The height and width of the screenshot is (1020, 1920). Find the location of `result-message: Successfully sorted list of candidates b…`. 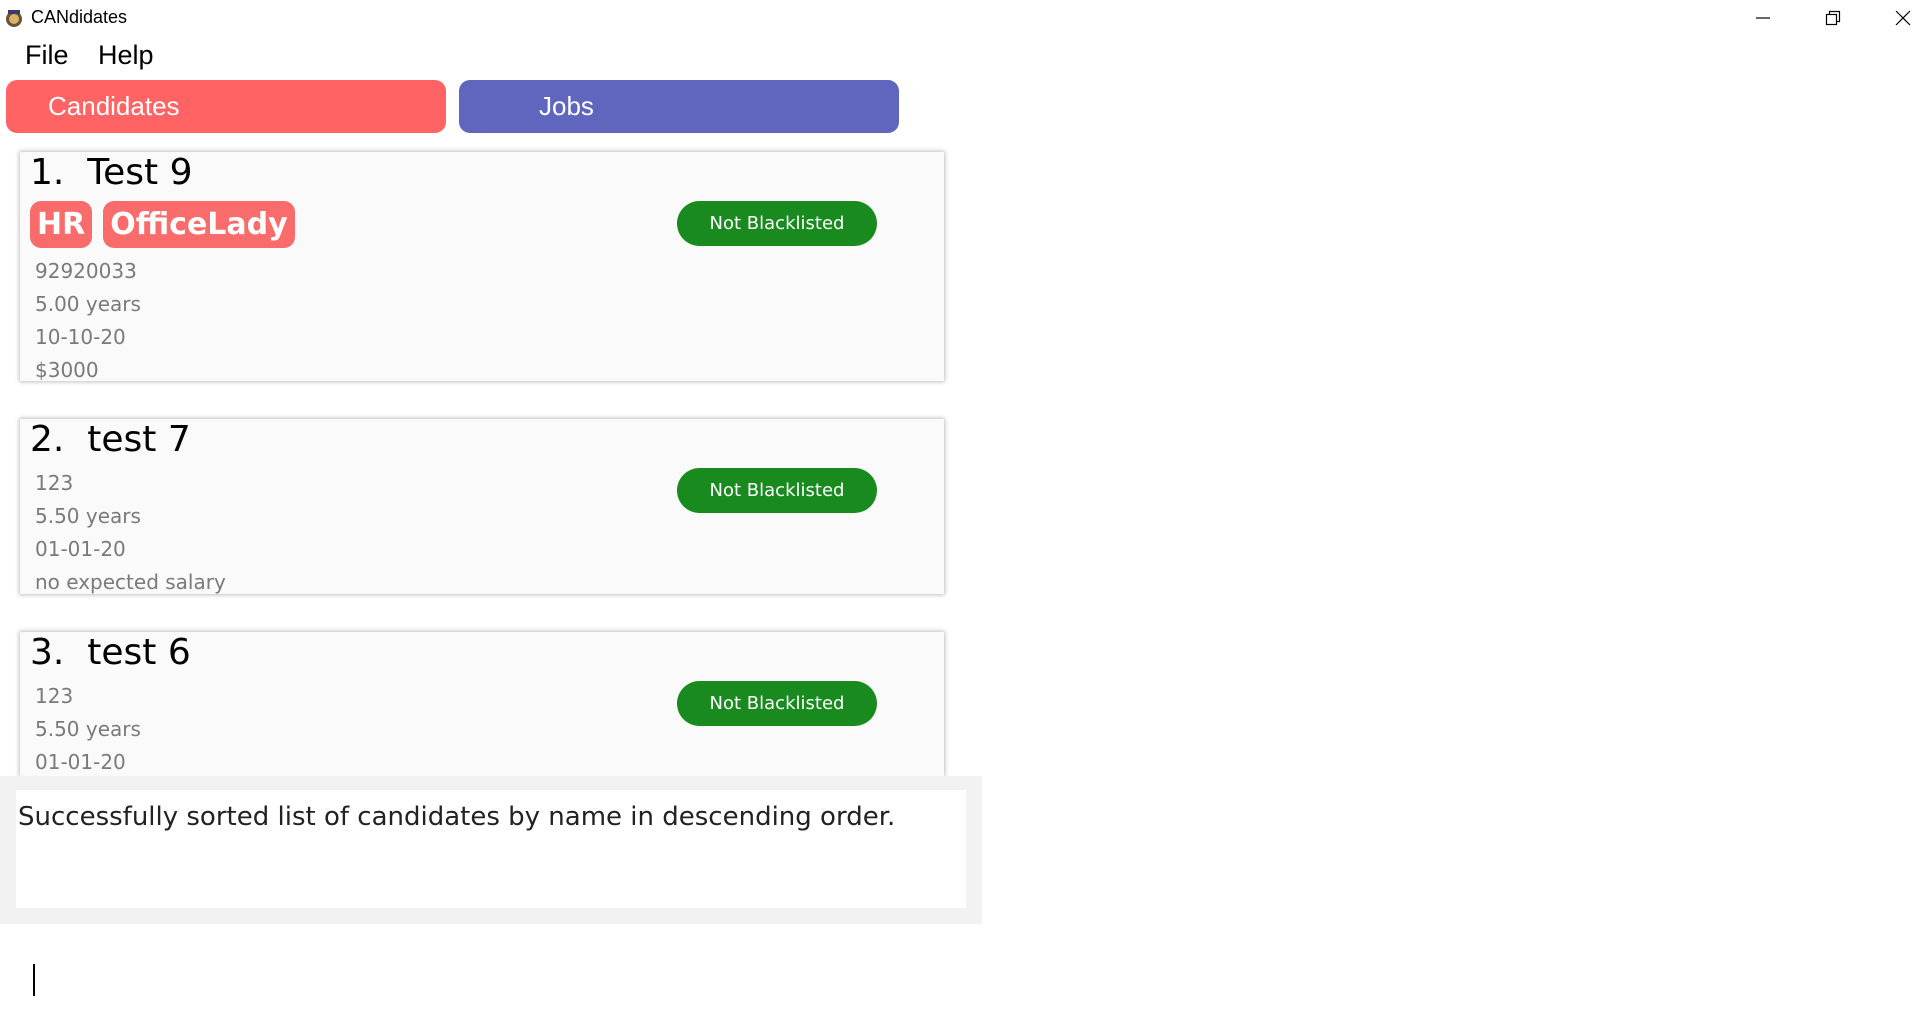

result-message: Successfully sorted list of candidates b… is located at coordinates (457, 817).